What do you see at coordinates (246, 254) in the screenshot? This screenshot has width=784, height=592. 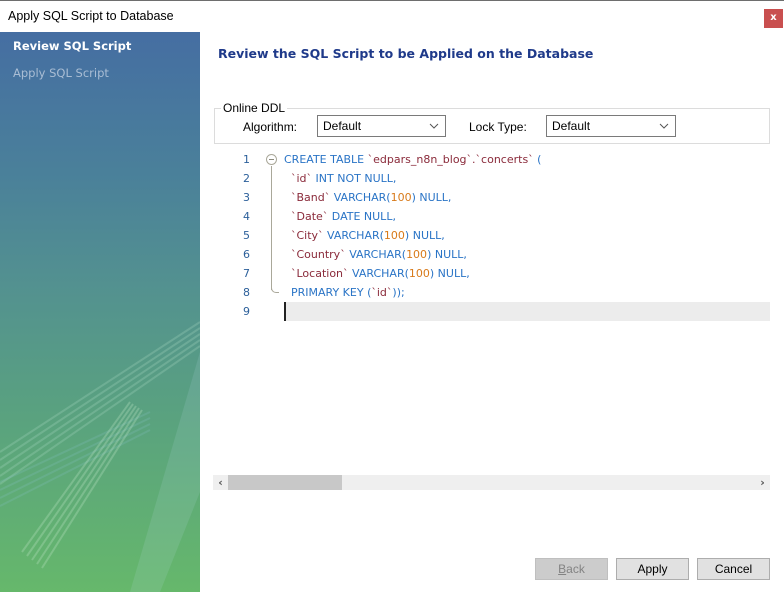 I see `line-number: 6` at bounding box center [246, 254].